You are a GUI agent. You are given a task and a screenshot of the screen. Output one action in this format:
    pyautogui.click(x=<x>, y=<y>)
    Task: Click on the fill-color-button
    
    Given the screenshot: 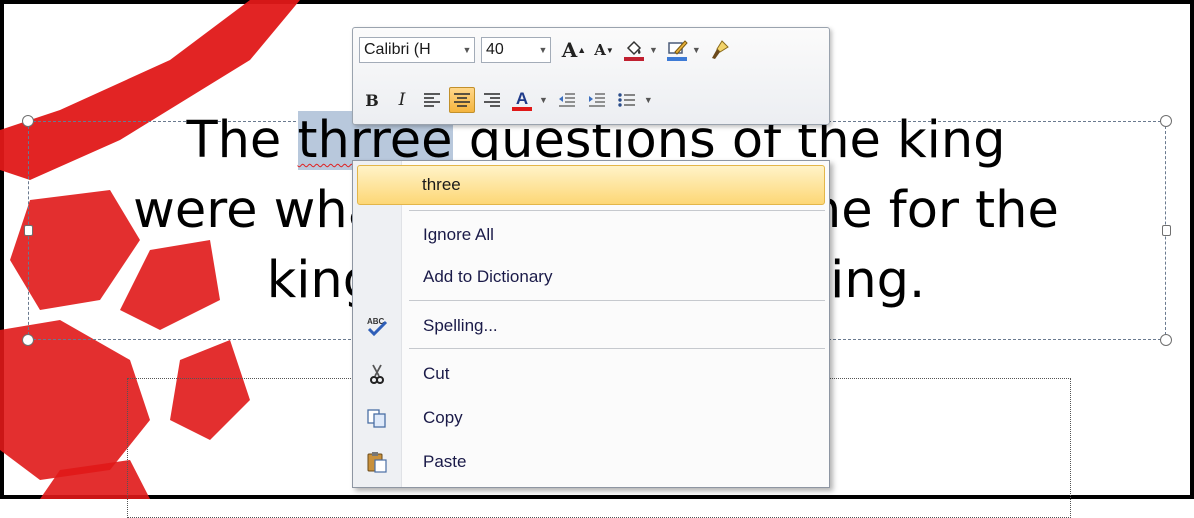 What is the action you would take?
    pyautogui.click(x=634, y=50)
    